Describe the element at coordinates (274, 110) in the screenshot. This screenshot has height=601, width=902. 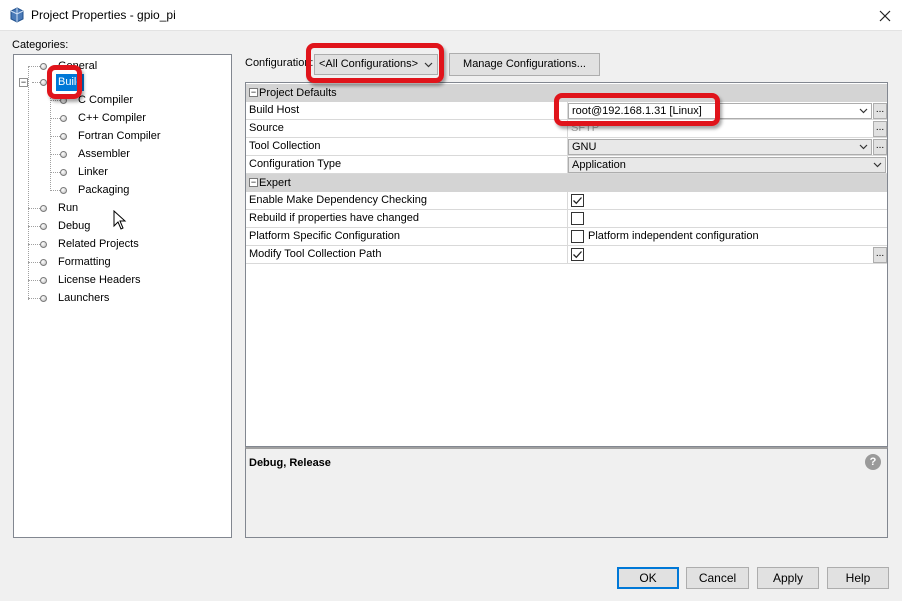
I see `property-name: Build Host` at that location.